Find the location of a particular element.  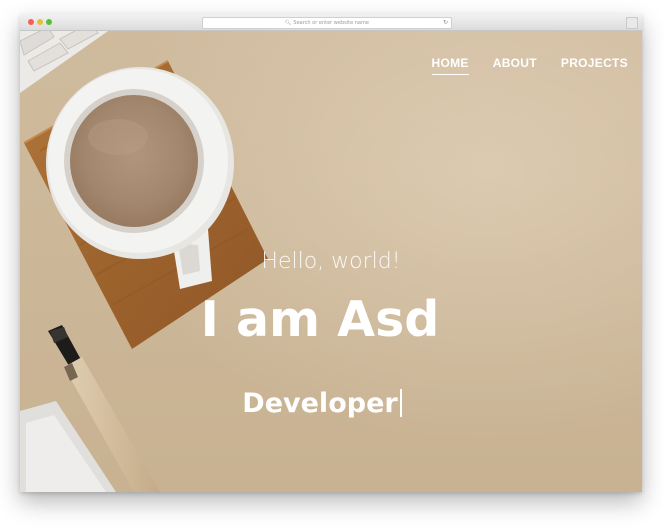

hero-role: Developer is located at coordinates (320, 403).